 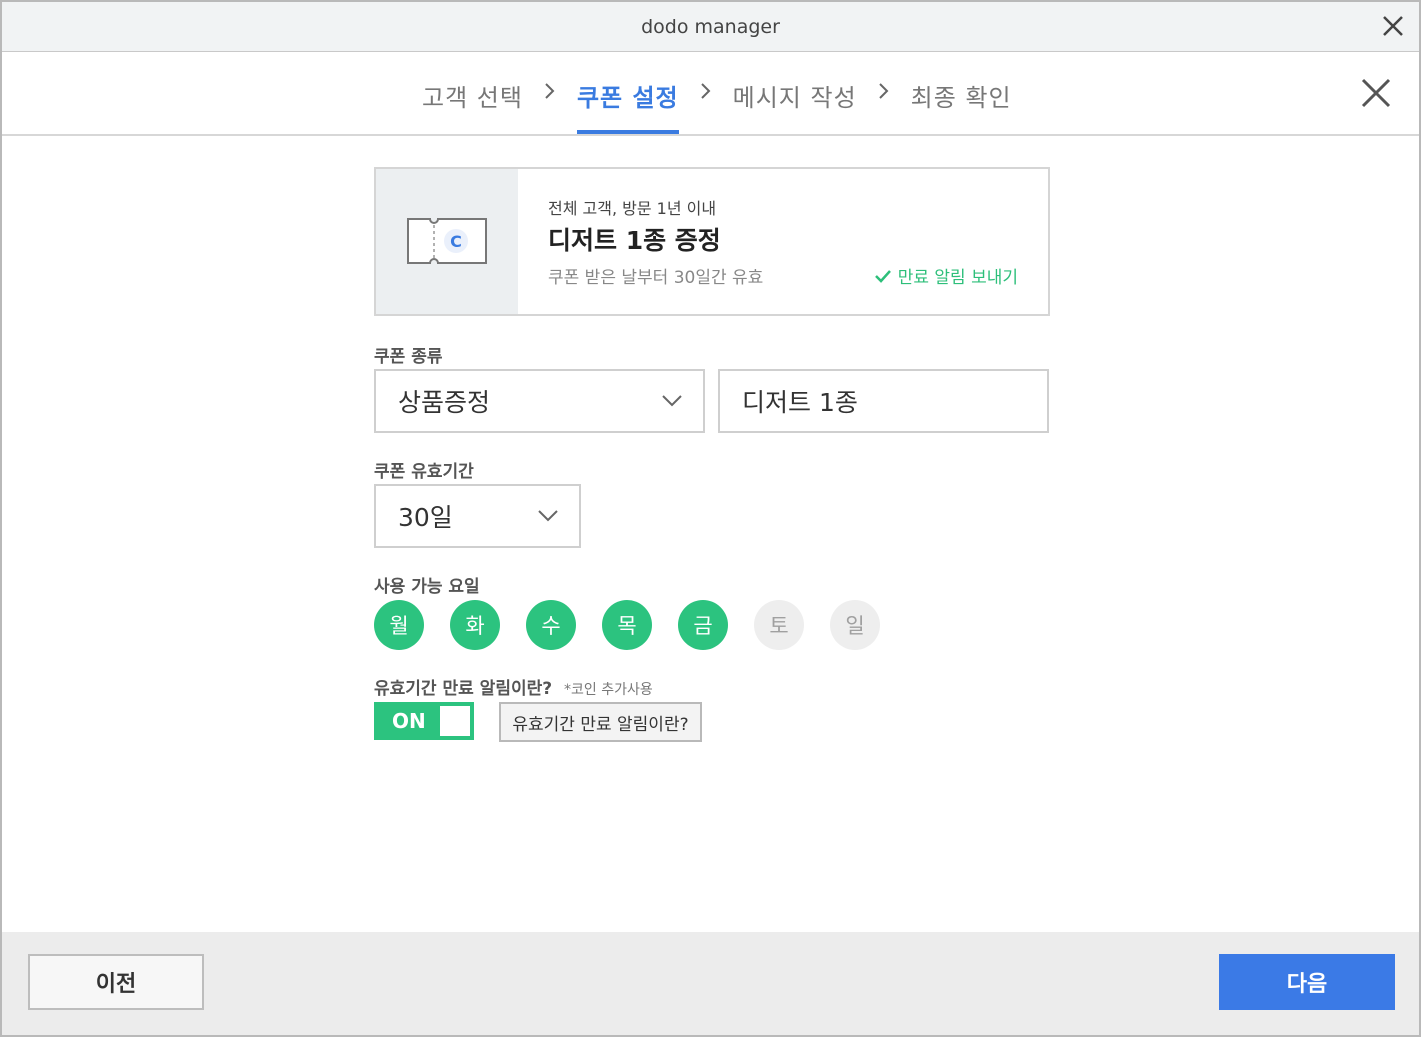 What do you see at coordinates (463, 689) in the screenshot?
I see `expiry-notice-label: 유효기간 만료 알림이란?` at bounding box center [463, 689].